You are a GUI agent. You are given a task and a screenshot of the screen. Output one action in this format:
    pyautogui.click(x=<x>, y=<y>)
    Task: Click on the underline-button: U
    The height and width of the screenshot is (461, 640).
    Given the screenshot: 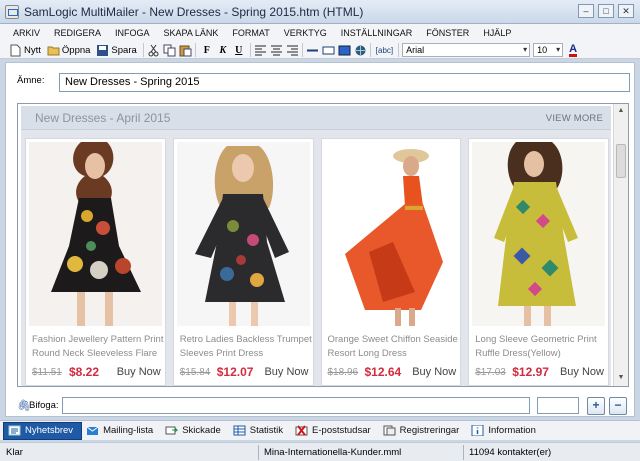 What is the action you would take?
    pyautogui.click(x=239, y=50)
    